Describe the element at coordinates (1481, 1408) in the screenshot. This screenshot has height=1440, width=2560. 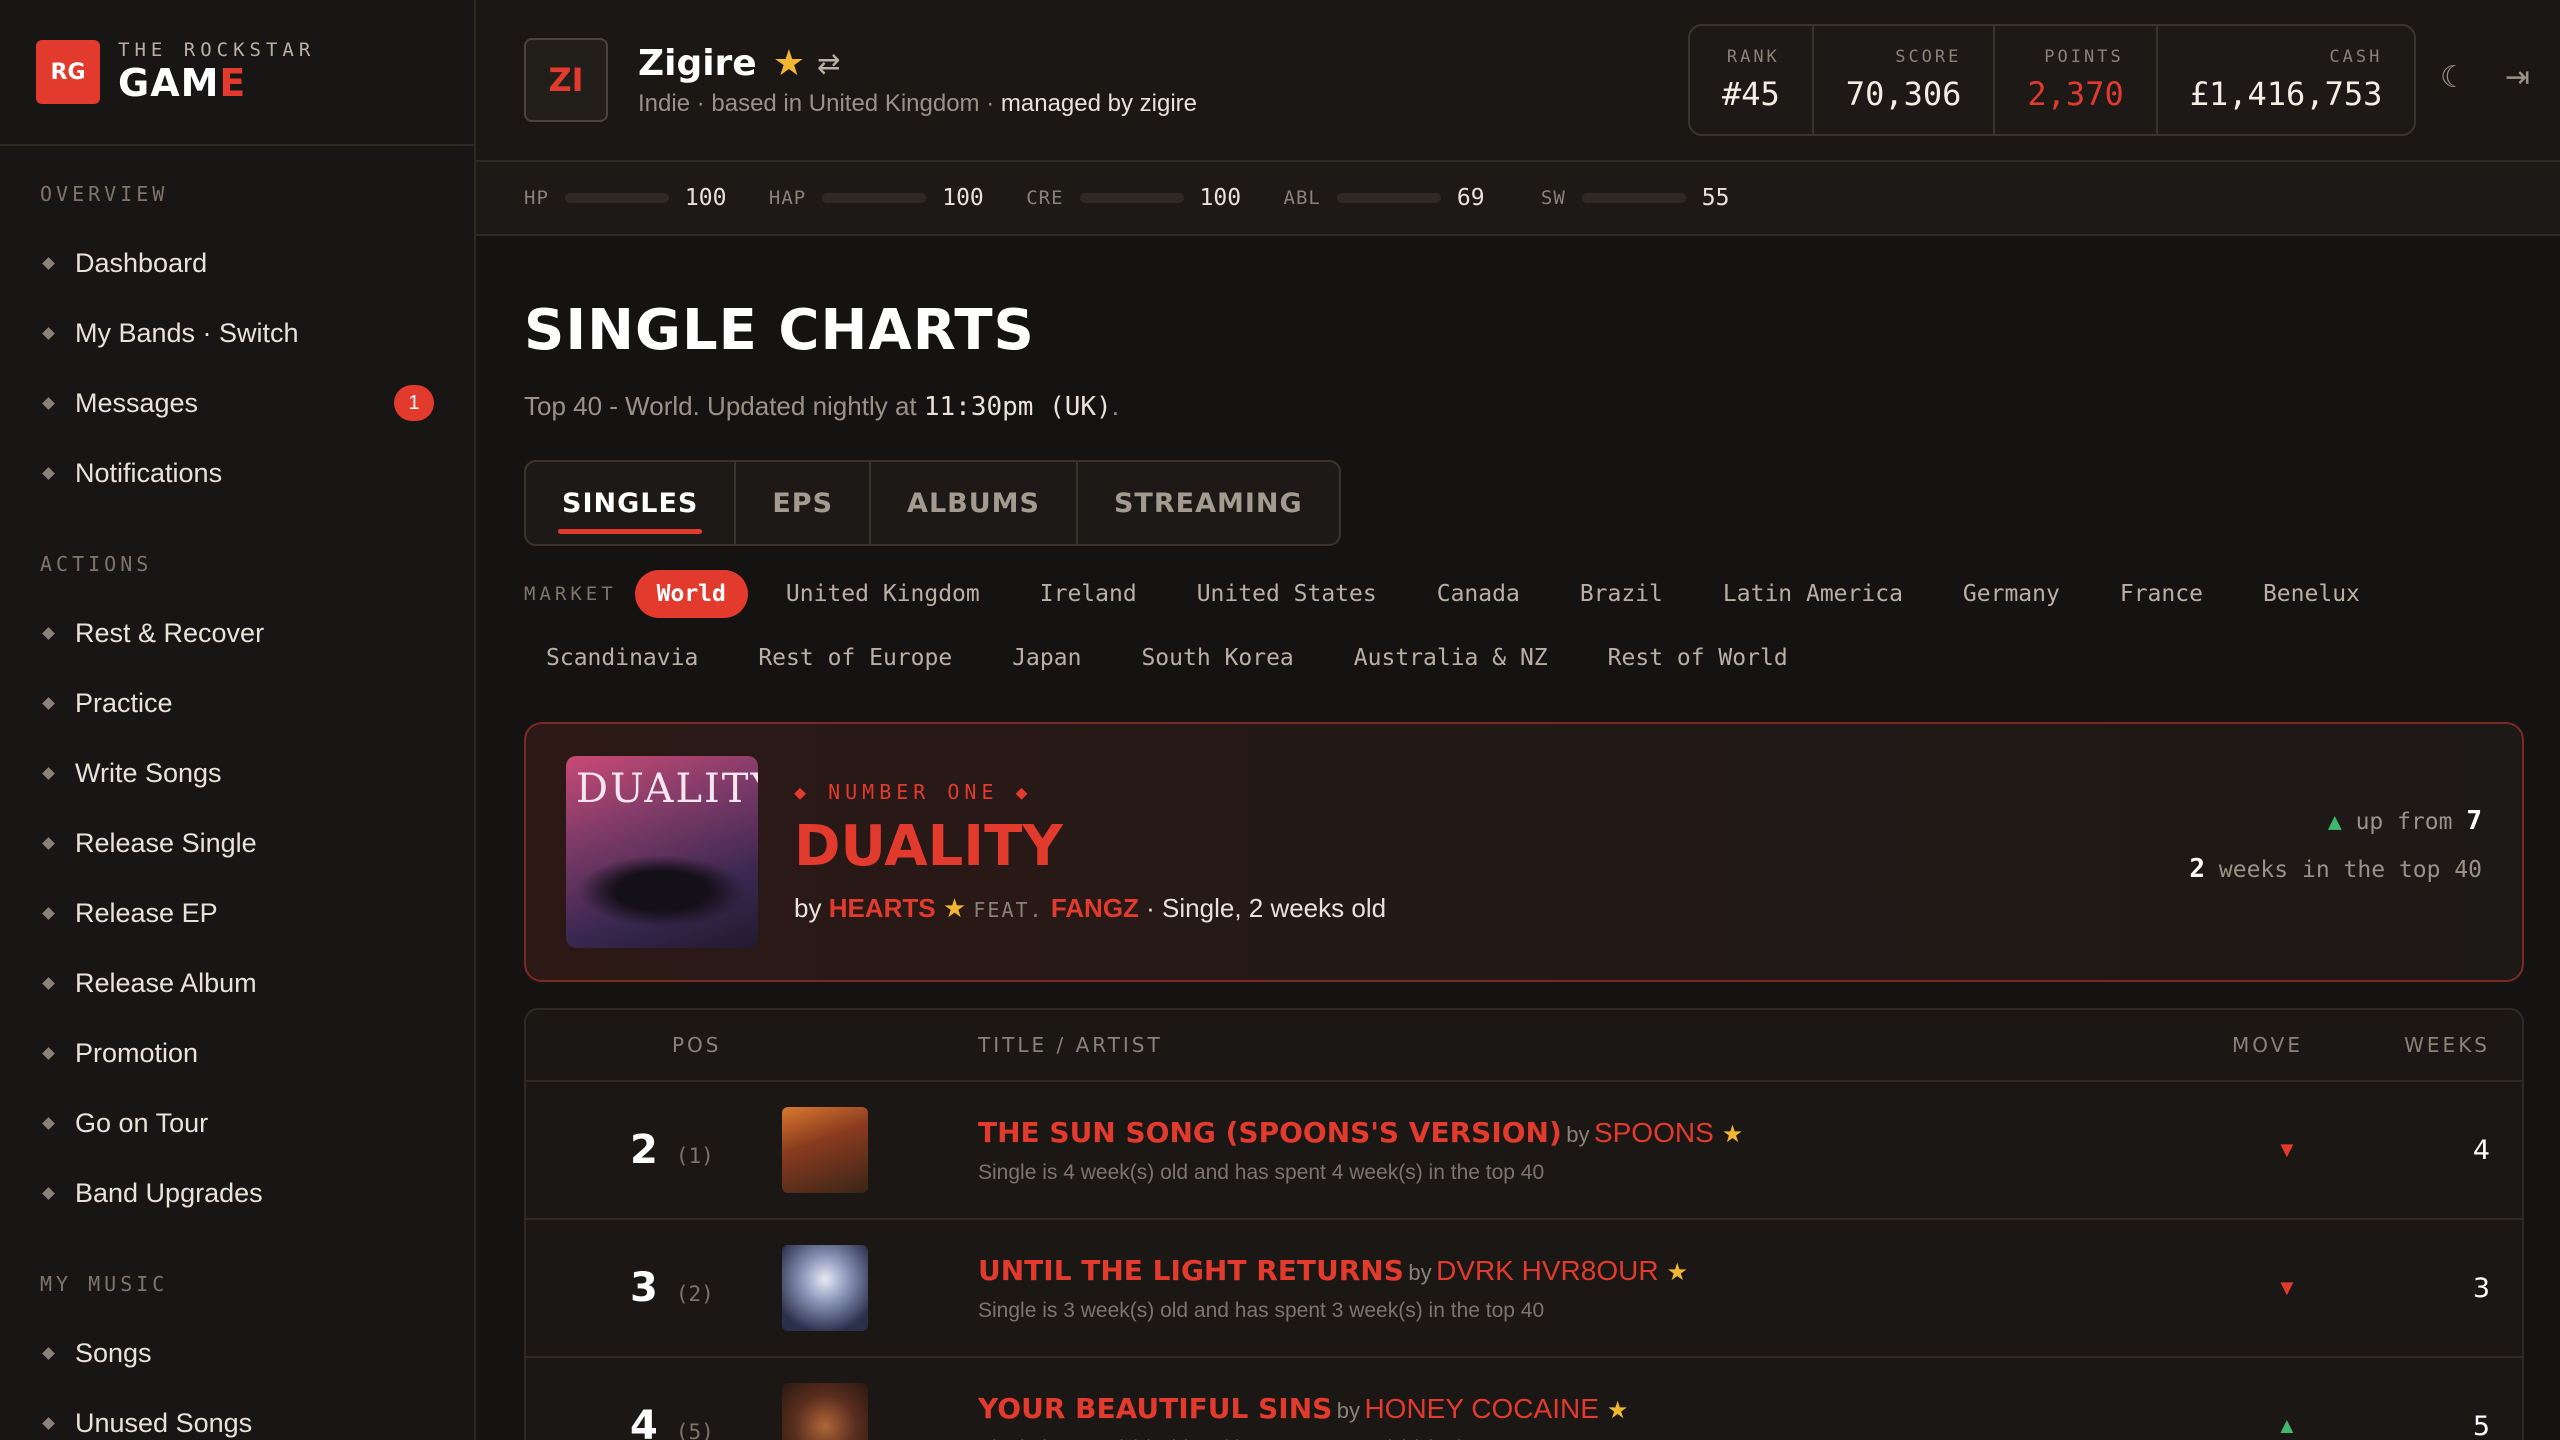
I see `artist-link: HONEY COCAINE` at that location.